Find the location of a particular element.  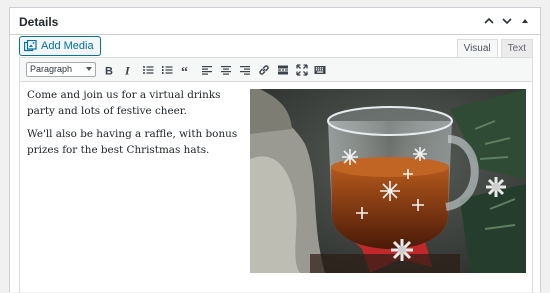

toggle-panel-button is located at coordinates (525, 21).